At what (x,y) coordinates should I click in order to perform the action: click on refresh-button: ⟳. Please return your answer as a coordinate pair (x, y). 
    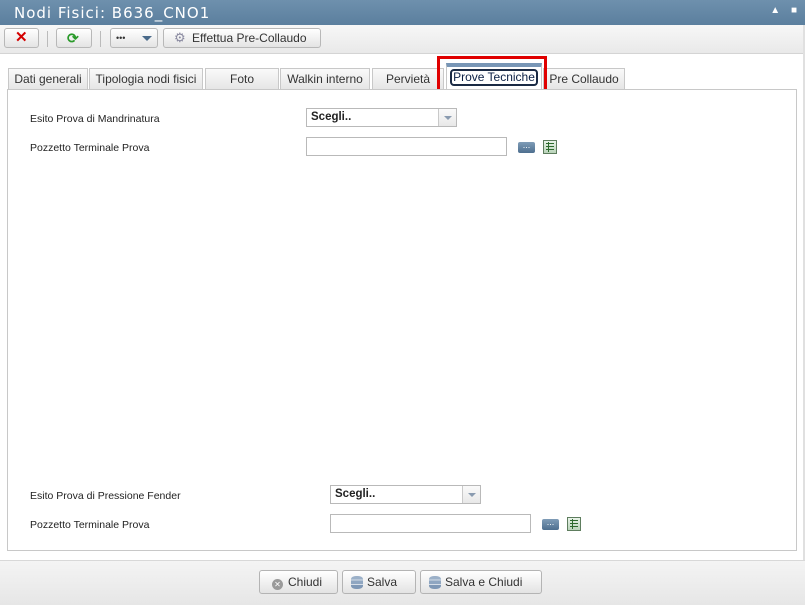
    Looking at the image, I should click on (74, 38).